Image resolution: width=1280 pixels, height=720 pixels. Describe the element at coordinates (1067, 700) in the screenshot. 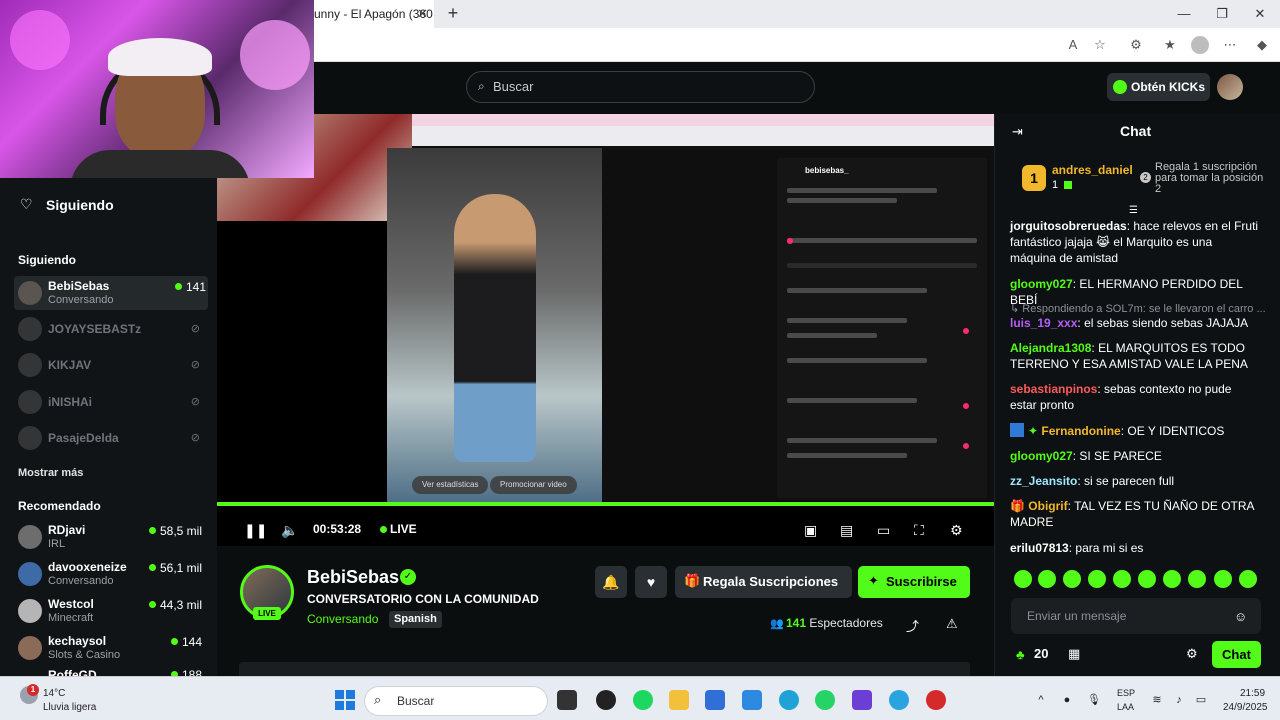

I see `tray-app-icon: ●` at that location.